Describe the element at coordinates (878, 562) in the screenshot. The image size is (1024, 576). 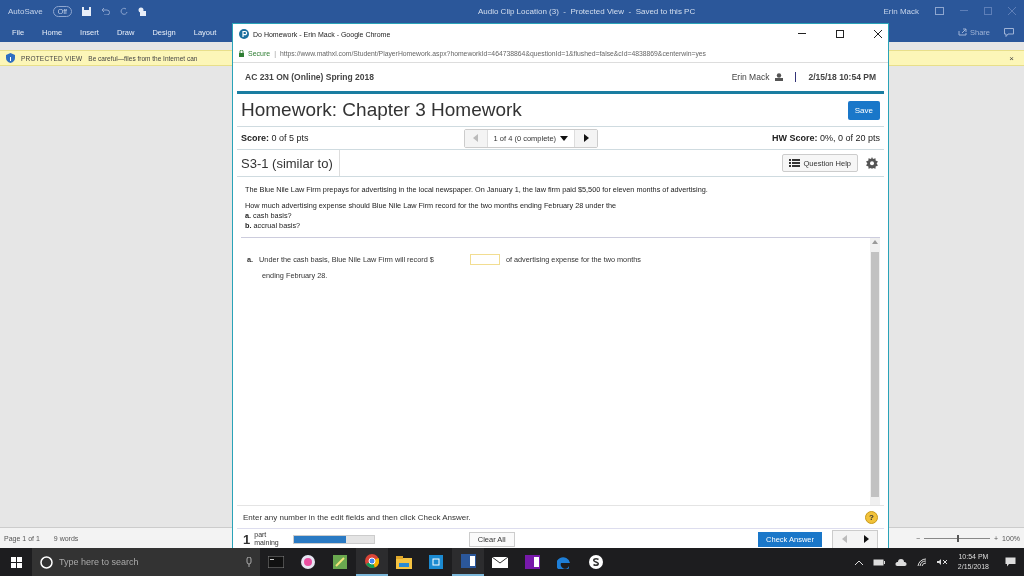
I see `battery-icon` at that location.